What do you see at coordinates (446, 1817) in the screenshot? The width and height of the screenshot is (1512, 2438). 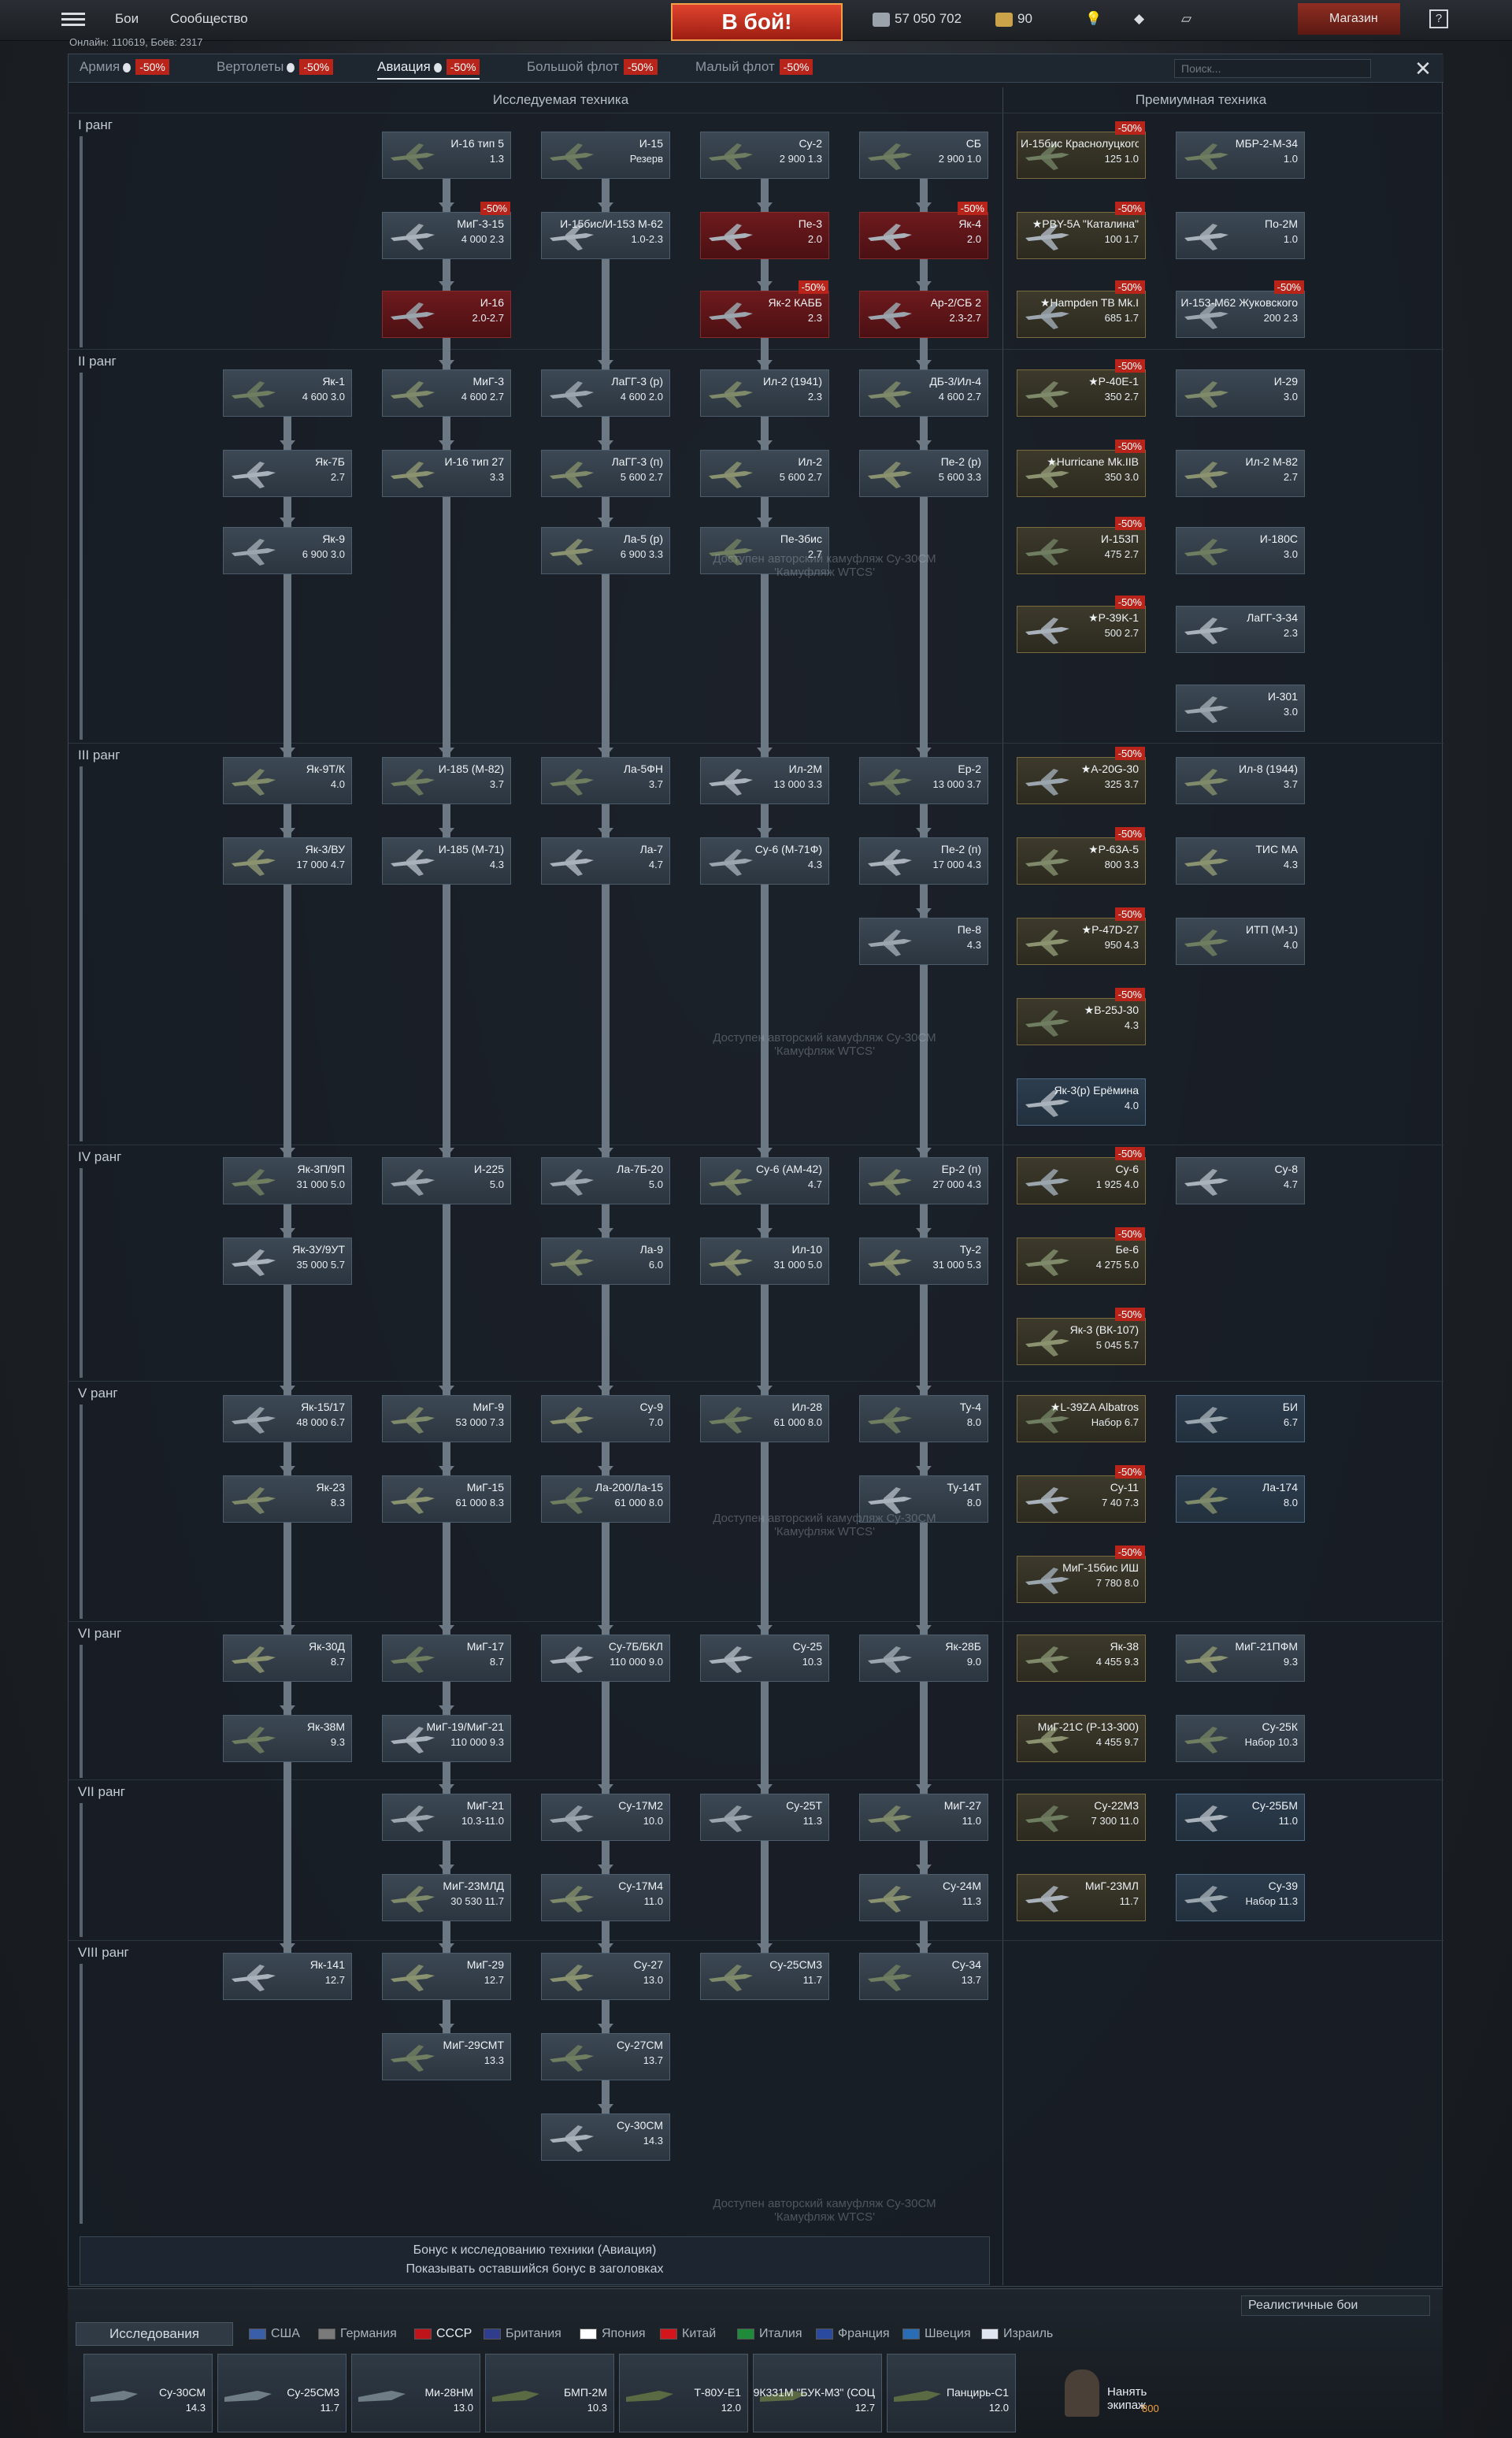 I see `vehicle-card: МиГ-21 10.3-11.0` at bounding box center [446, 1817].